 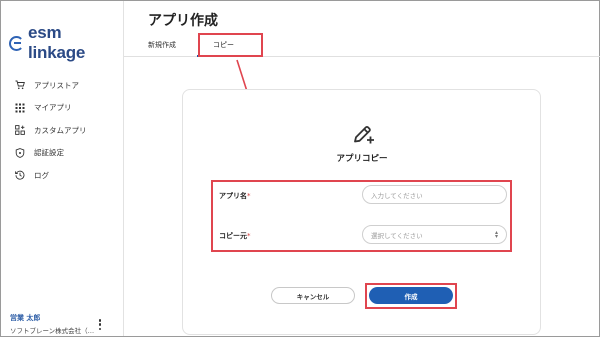 What do you see at coordinates (434, 194) in the screenshot?
I see `app-name-input: 入力してください` at bounding box center [434, 194].